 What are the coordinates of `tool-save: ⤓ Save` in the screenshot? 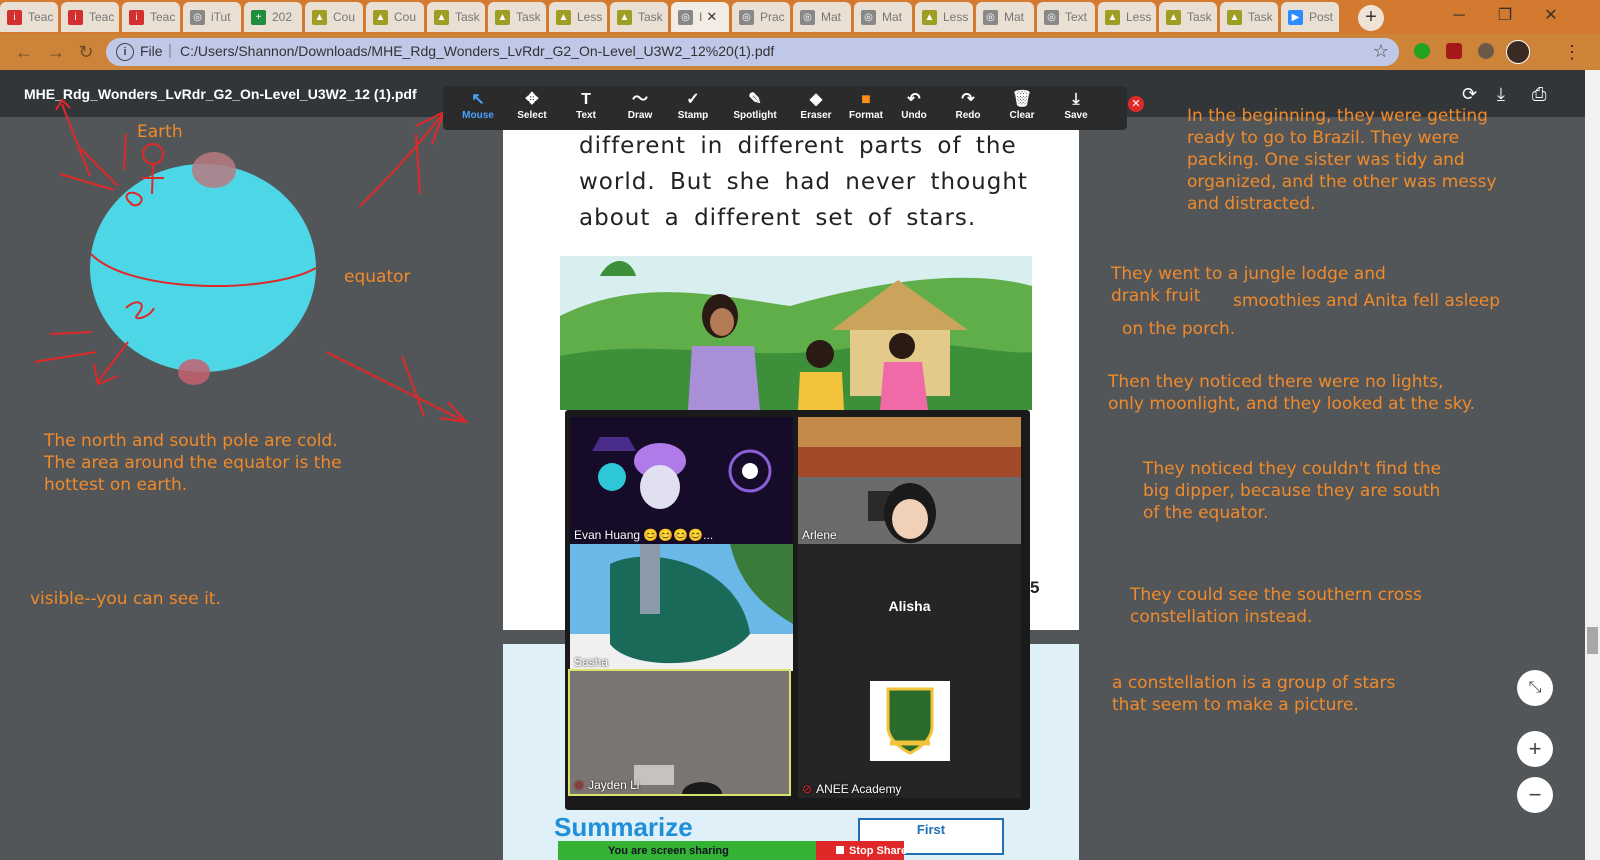 It's located at (1076, 105).